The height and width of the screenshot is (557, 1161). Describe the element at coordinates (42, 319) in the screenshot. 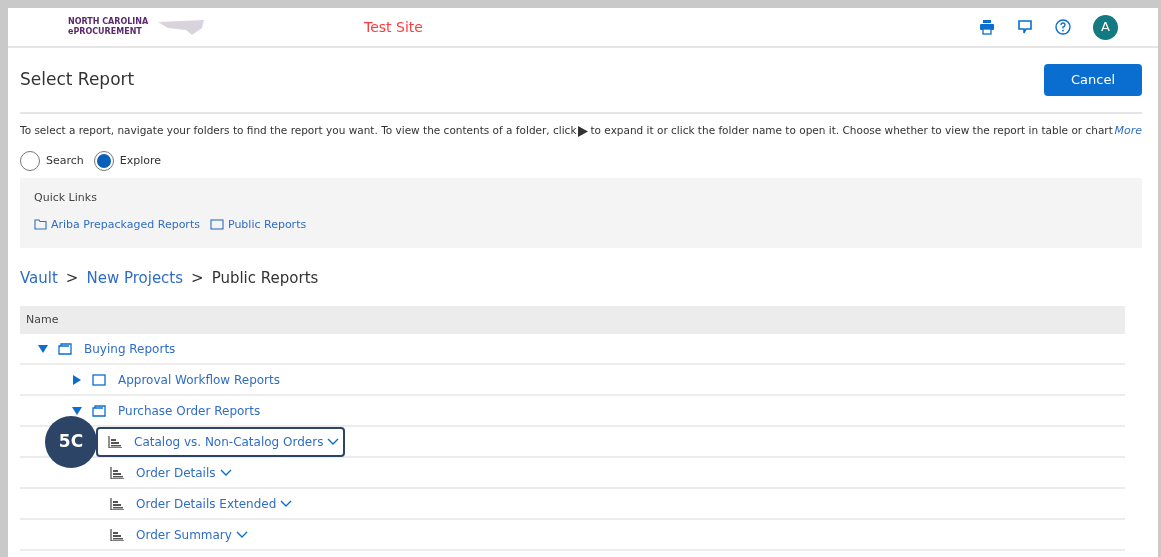

I see `column-header: Name` at that location.